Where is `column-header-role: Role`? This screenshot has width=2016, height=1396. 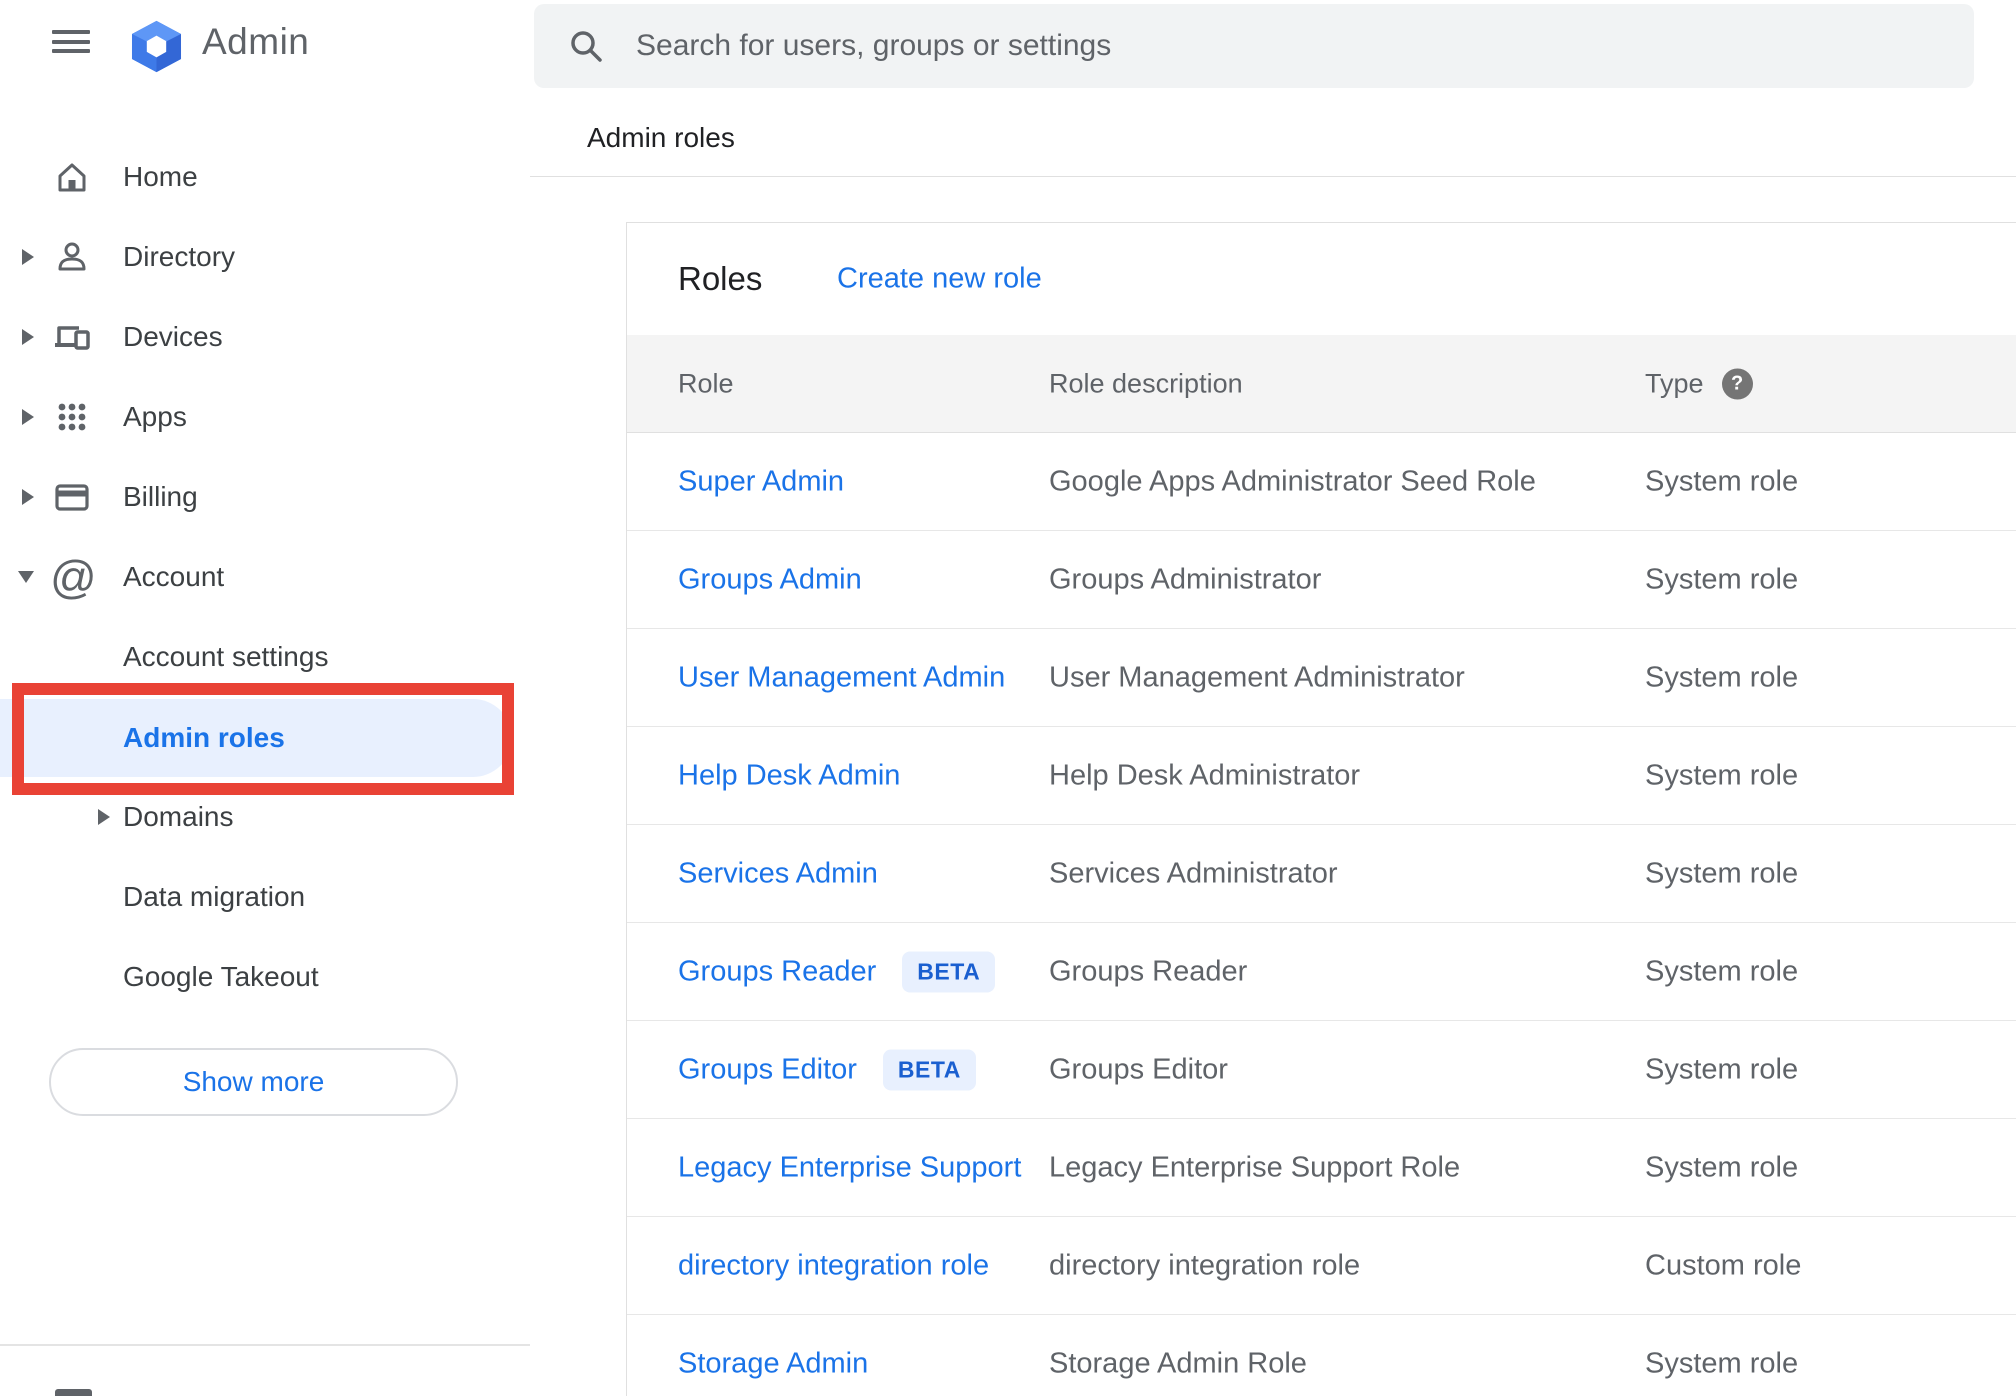
column-header-role: Role is located at coordinates (706, 383).